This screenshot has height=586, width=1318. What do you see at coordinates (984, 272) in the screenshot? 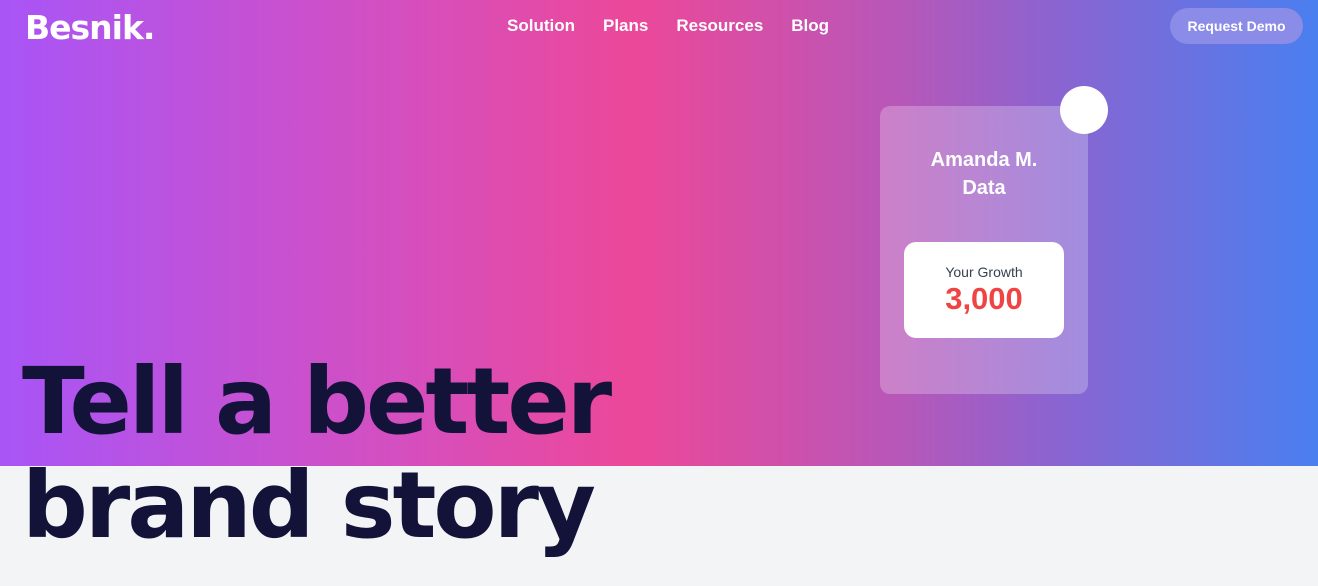
I see `growth-label: Your Growth` at bounding box center [984, 272].